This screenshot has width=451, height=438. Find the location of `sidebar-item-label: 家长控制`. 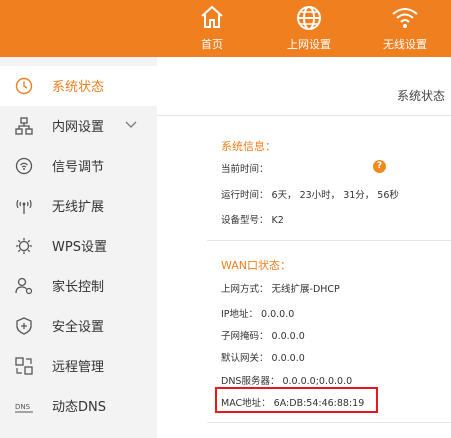

sidebar-item-label: 家长控制 is located at coordinates (78, 287).